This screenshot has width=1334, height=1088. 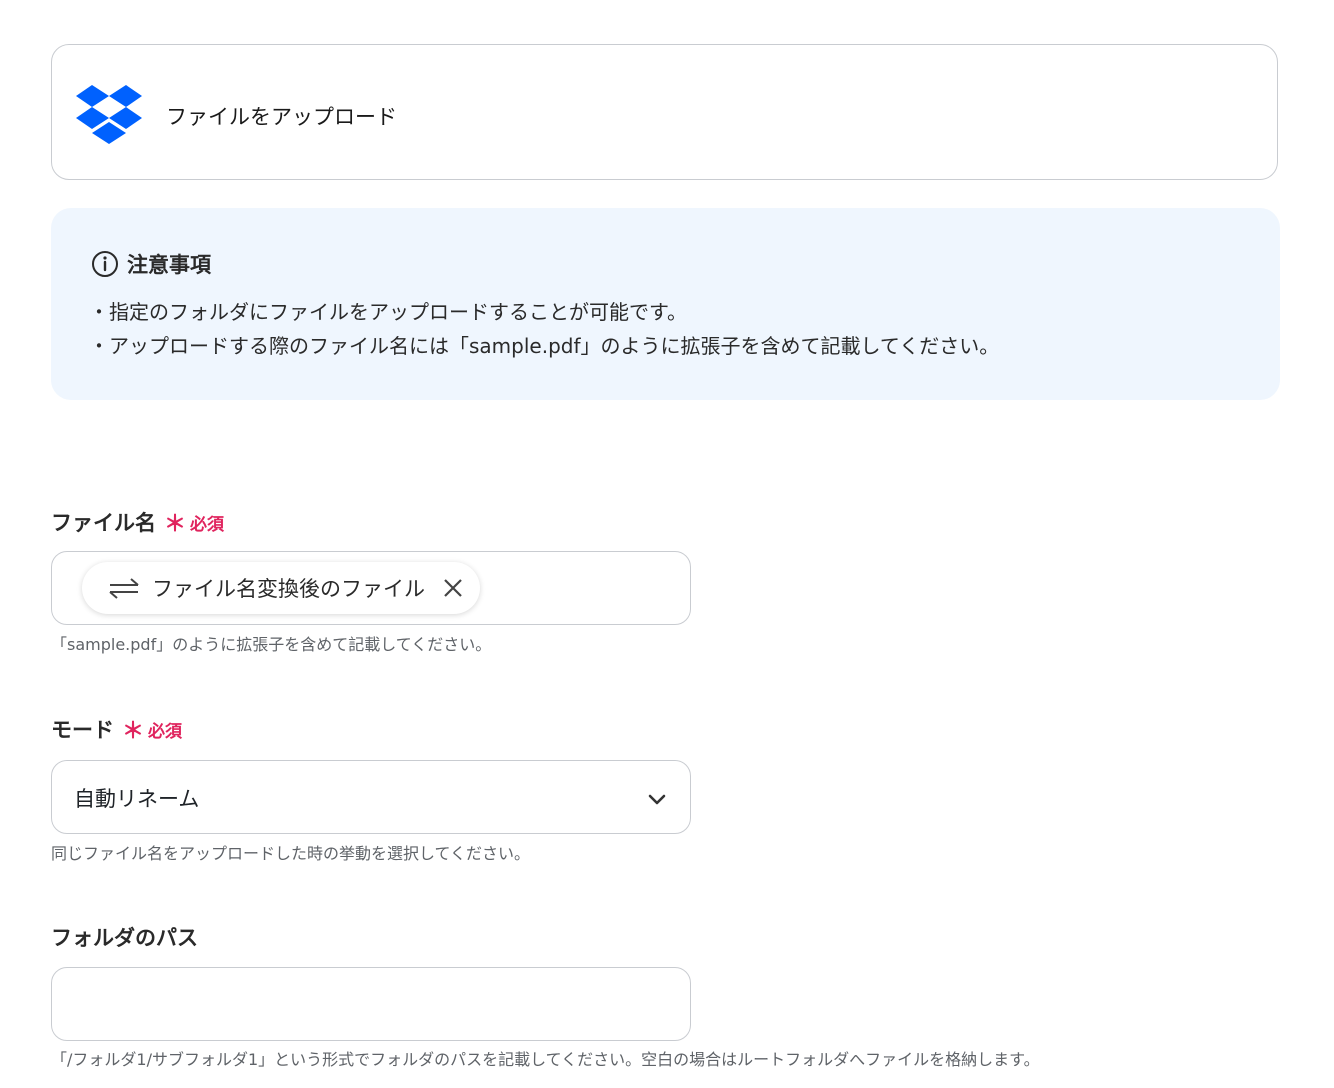 I want to click on variable-chip: ファイル名変換後のファイル, so click(x=281, y=588).